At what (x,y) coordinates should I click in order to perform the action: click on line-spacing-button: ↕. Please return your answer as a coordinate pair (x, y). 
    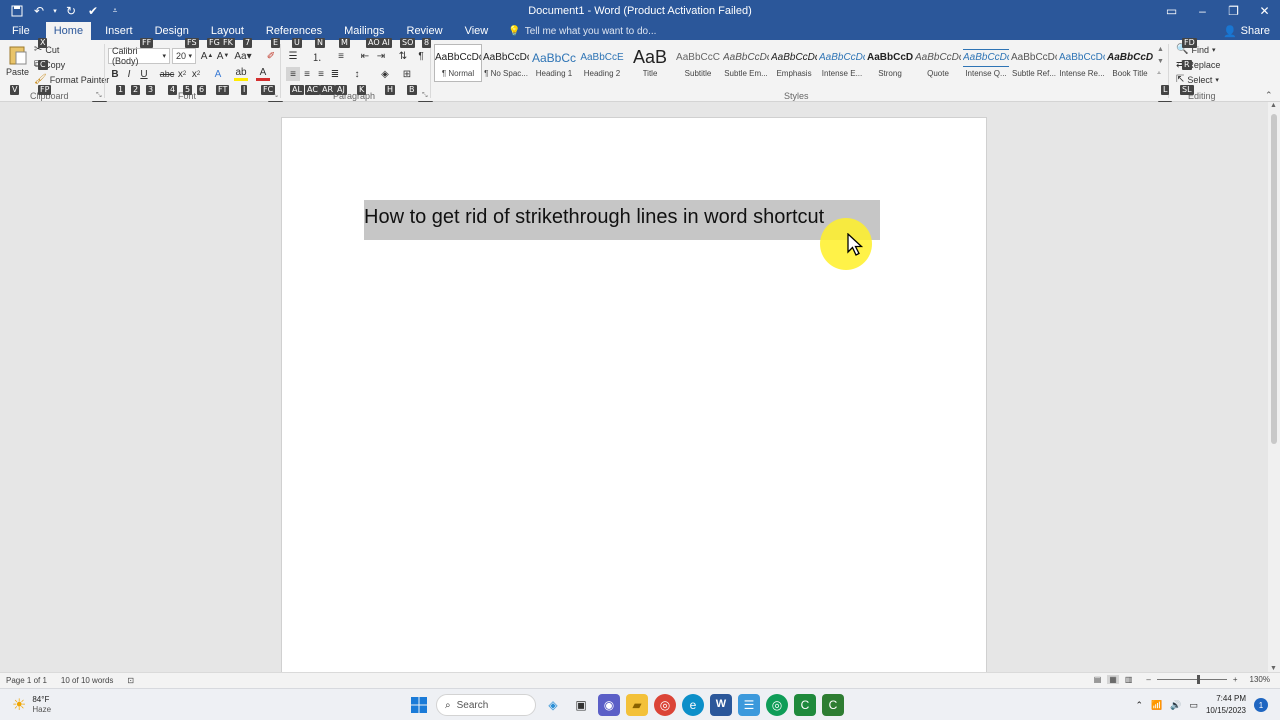
    Looking at the image, I should click on (357, 74).